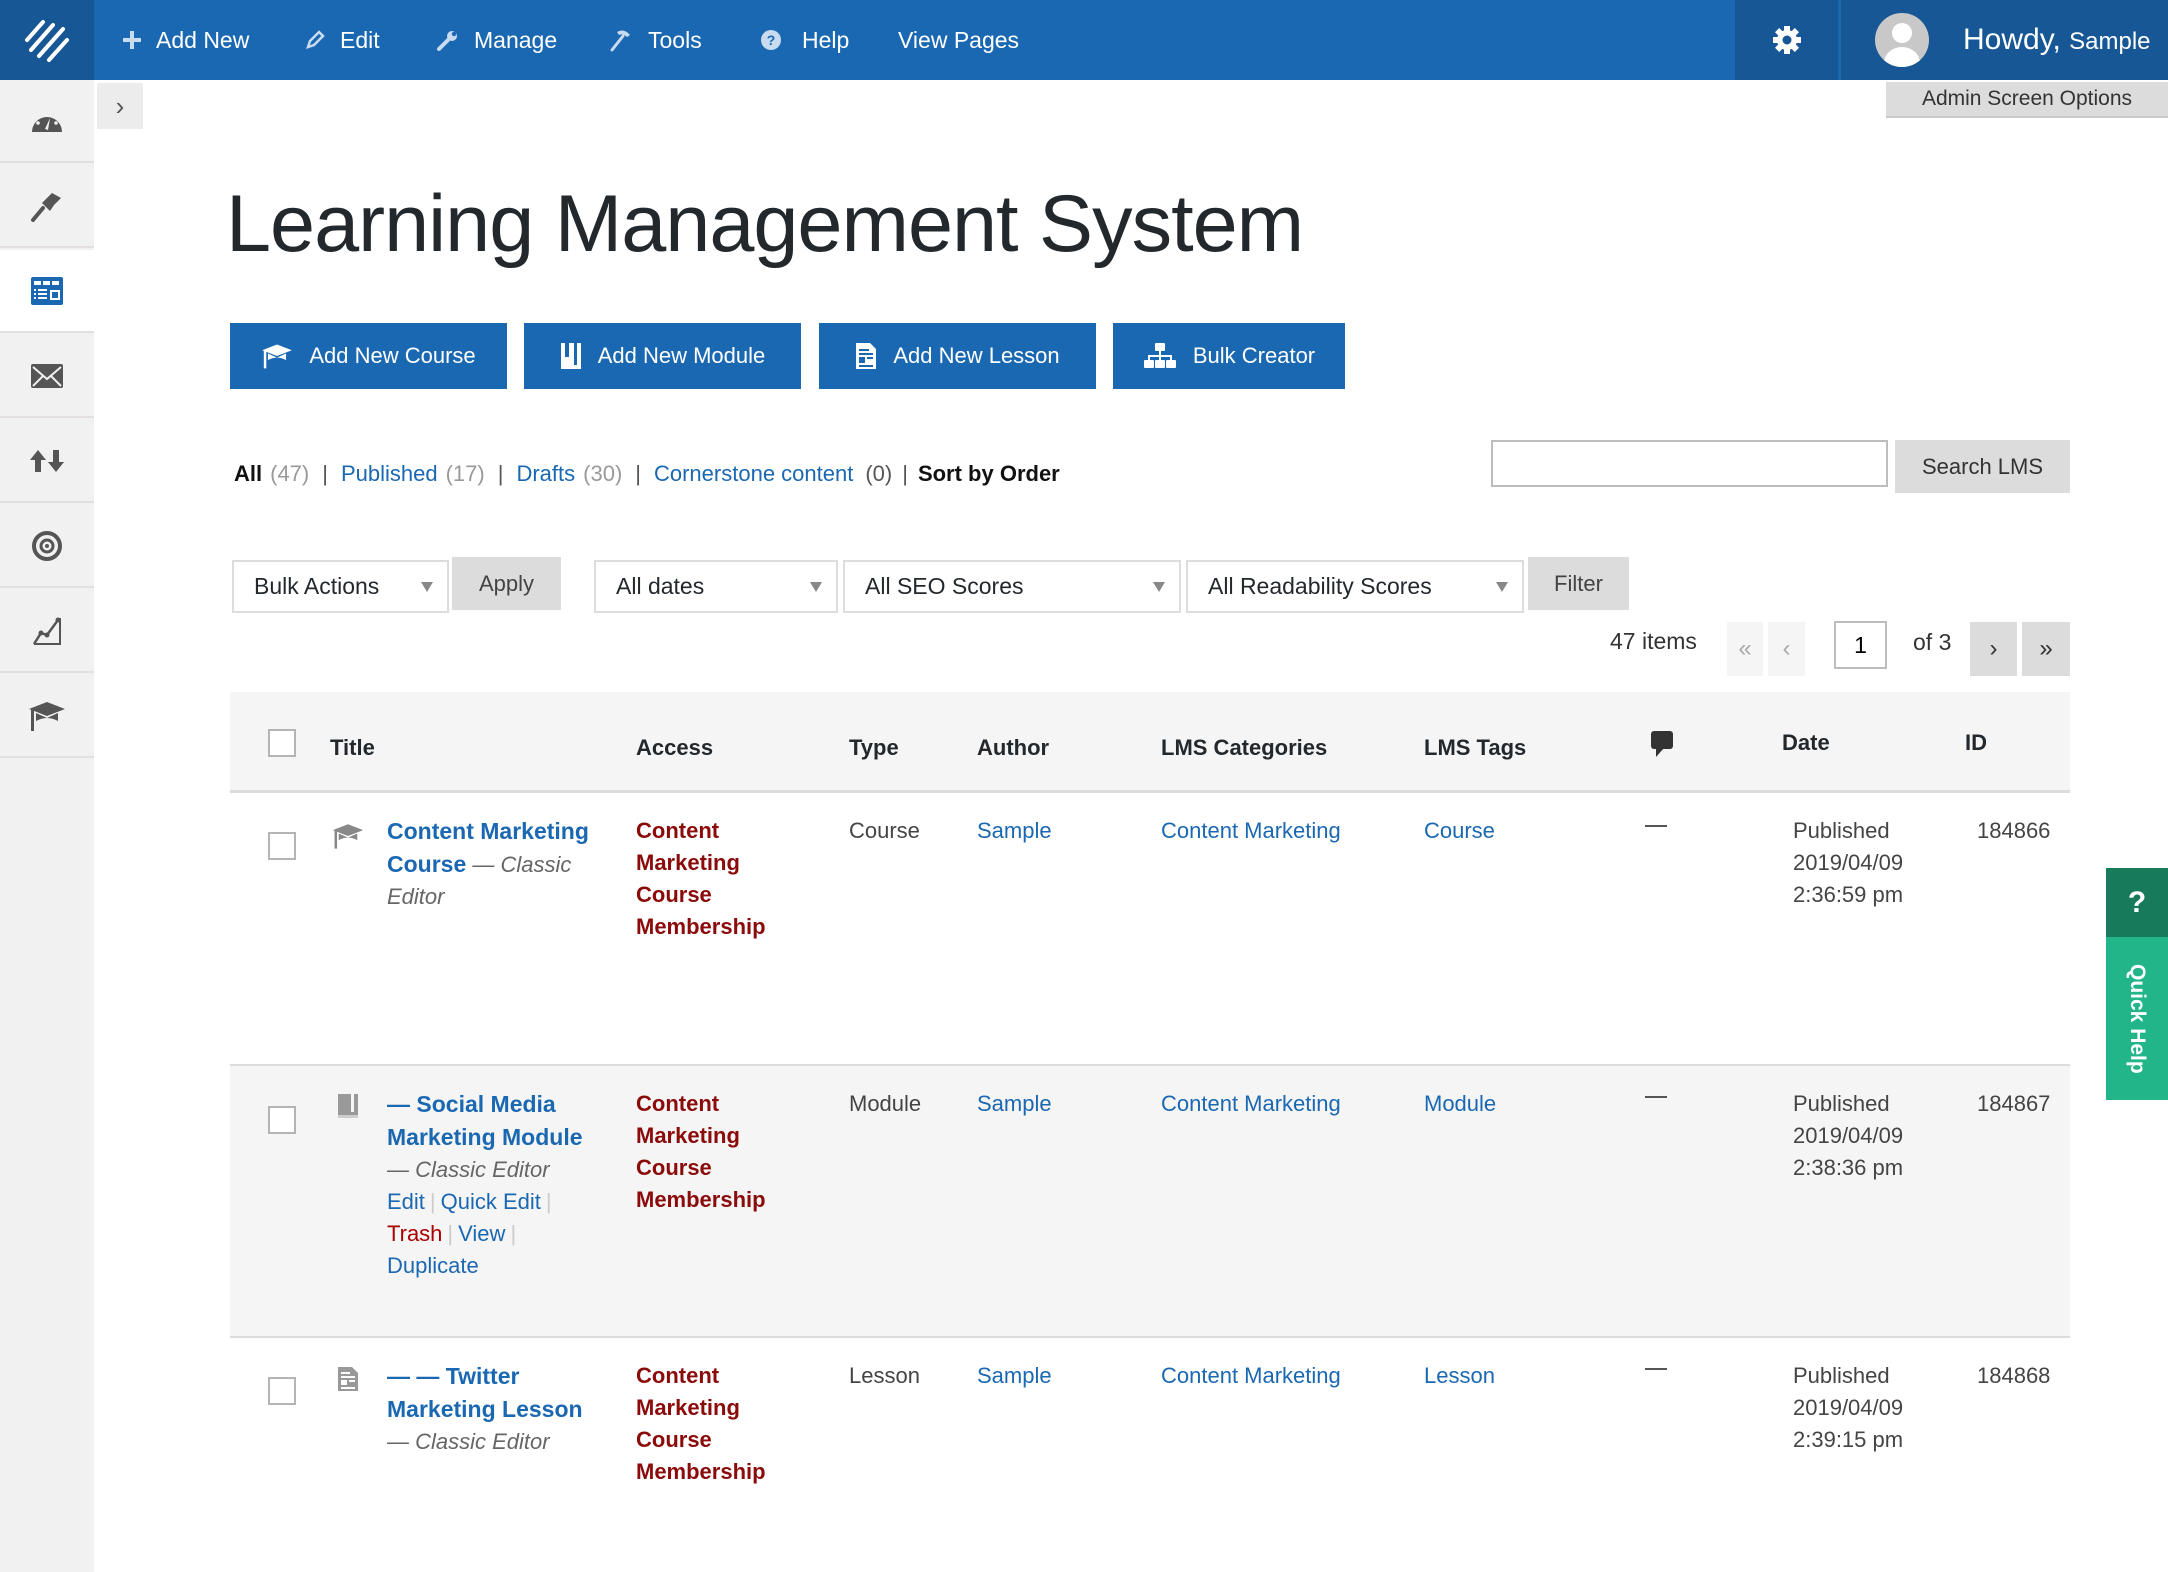 The width and height of the screenshot is (2168, 1572). Describe the element at coordinates (944, 586) in the screenshot. I see `select-value: All SEO Scores` at that location.